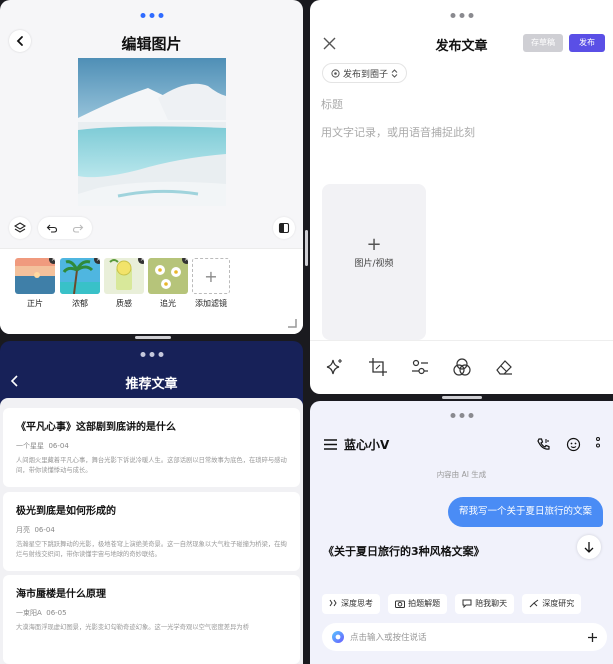 The image size is (613, 664). What do you see at coordinates (357, 603) in the screenshot?
I see `quick-action-label: 深度思考` at bounding box center [357, 603].